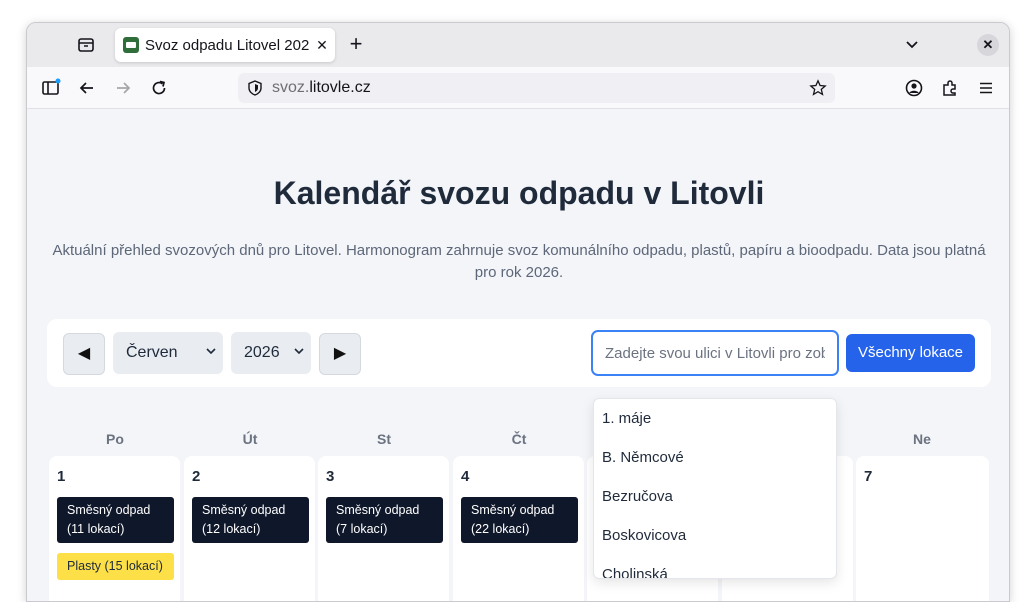  I want to click on account-icon, so click(914, 88).